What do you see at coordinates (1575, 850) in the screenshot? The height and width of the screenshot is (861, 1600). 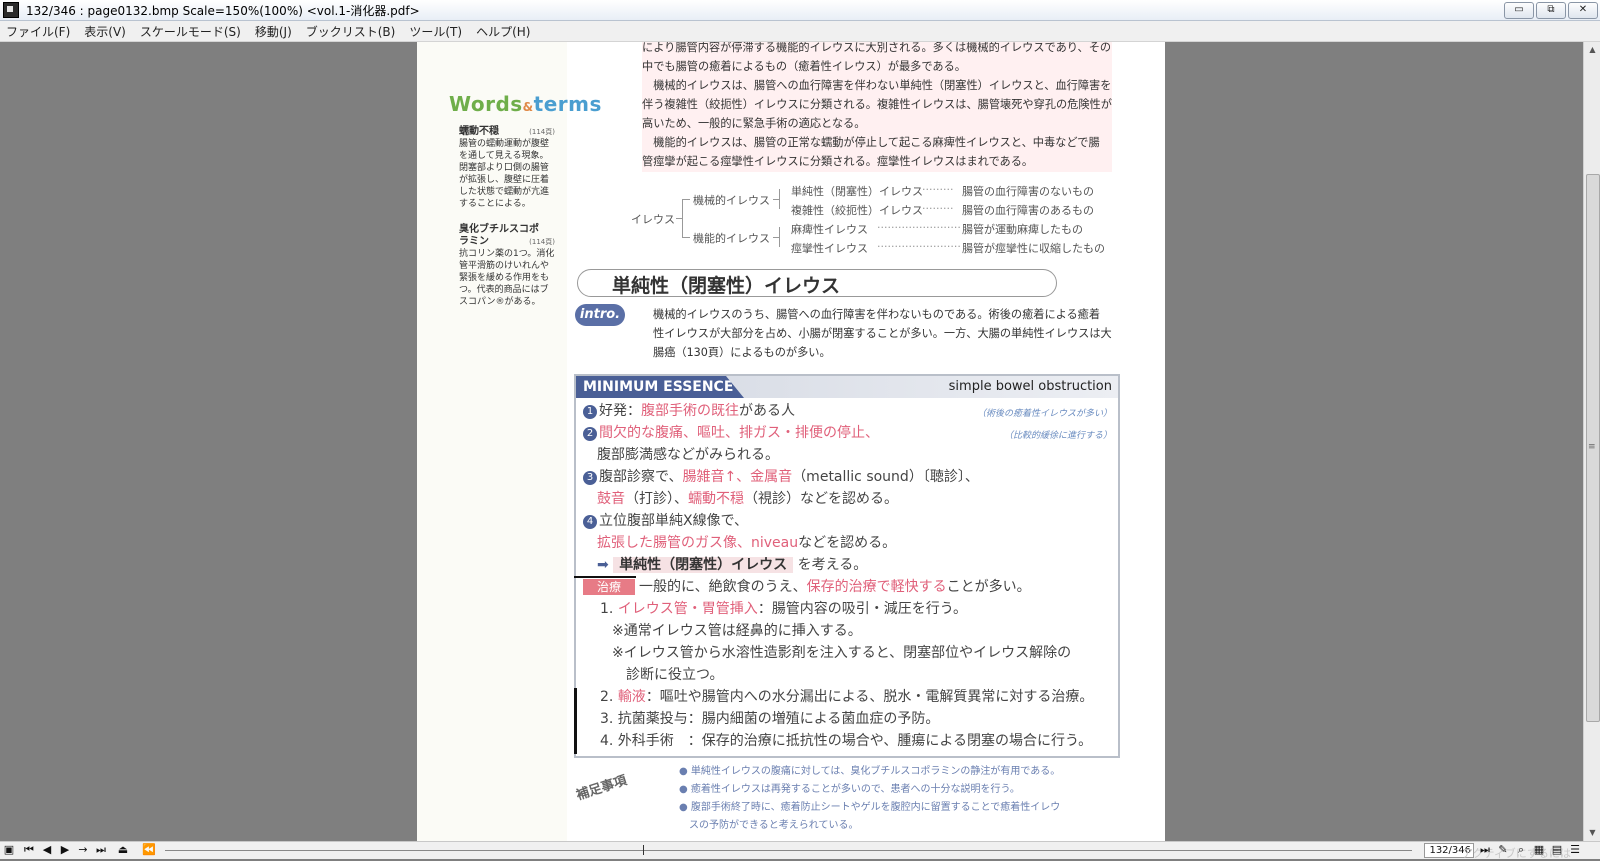 I see `menu-list-icon: ☰` at bounding box center [1575, 850].